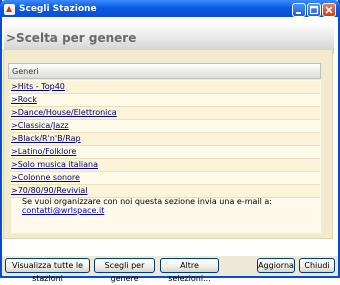 This screenshot has width=340, height=285. Describe the element at coordinates (164, 71) in the screenshot. I see `list-column-header: Generi` at that location.